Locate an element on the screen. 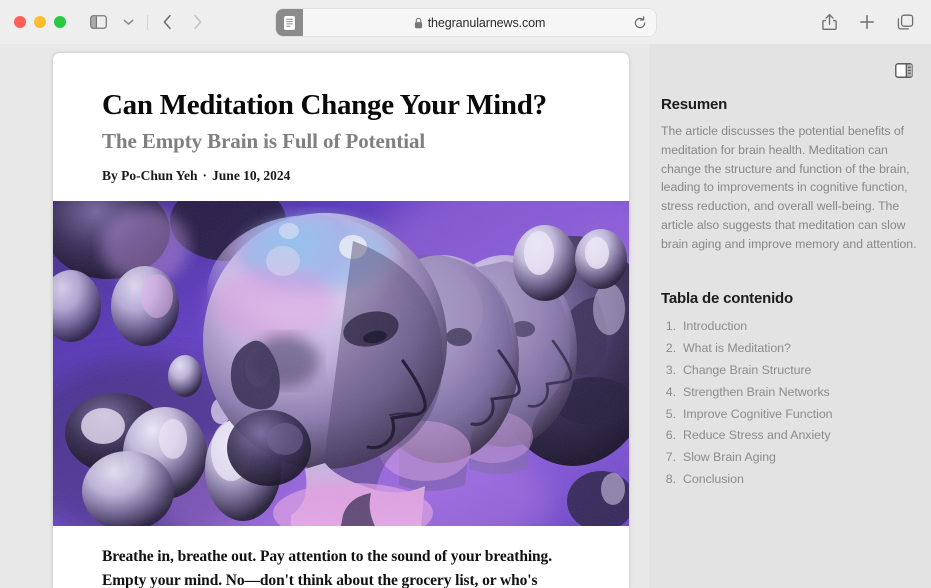 This screenshot has width=931, height=588. close-window-button is located at coordinates (20, 22).